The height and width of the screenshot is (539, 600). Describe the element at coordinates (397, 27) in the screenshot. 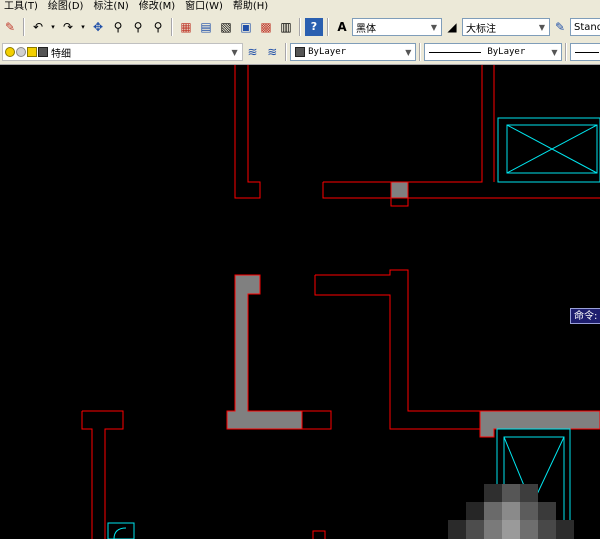

I see `text-style-select: 黑体 ▼` at that location.